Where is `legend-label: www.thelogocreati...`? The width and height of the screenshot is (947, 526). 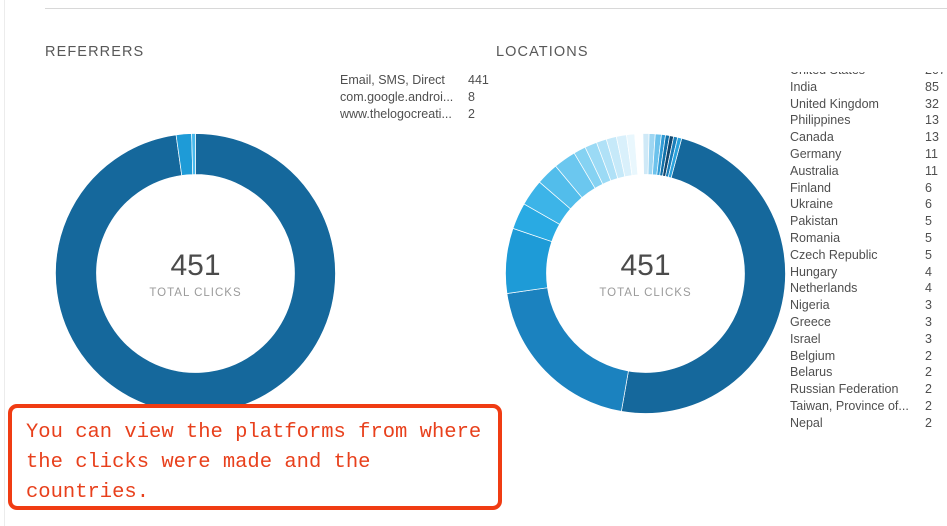
legend-label: www.thelogocreati... is located at coordinates (396, 113).